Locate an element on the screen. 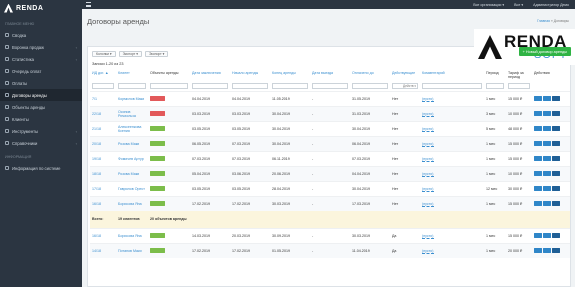 Image resolution: width=575 pixels, height=287 pixels. column-header: Начало аренды is located at coordinates (250, 75).